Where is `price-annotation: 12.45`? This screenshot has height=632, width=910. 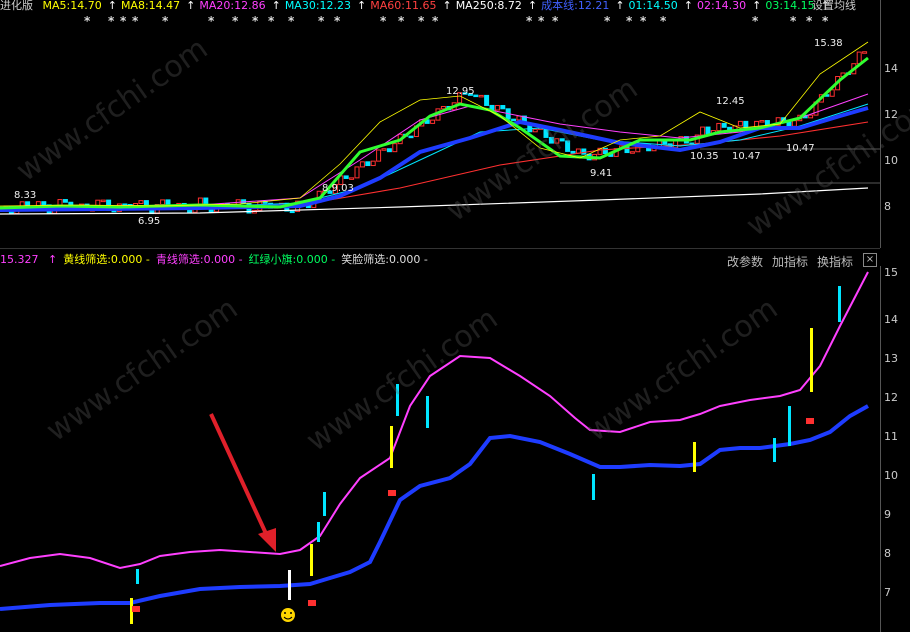
price-annotation: 12.45 is located at coordinates (730, 101).